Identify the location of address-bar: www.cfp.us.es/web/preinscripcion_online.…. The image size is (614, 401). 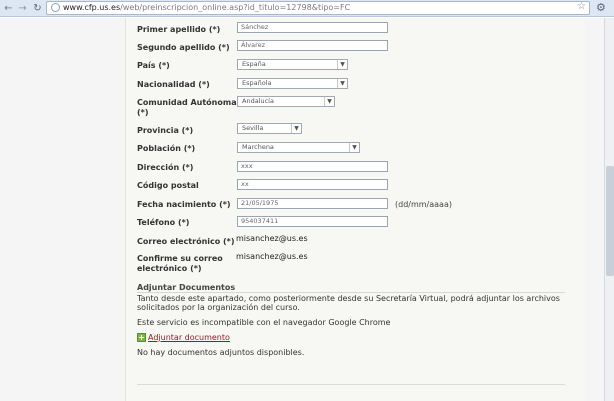
(318, 8).